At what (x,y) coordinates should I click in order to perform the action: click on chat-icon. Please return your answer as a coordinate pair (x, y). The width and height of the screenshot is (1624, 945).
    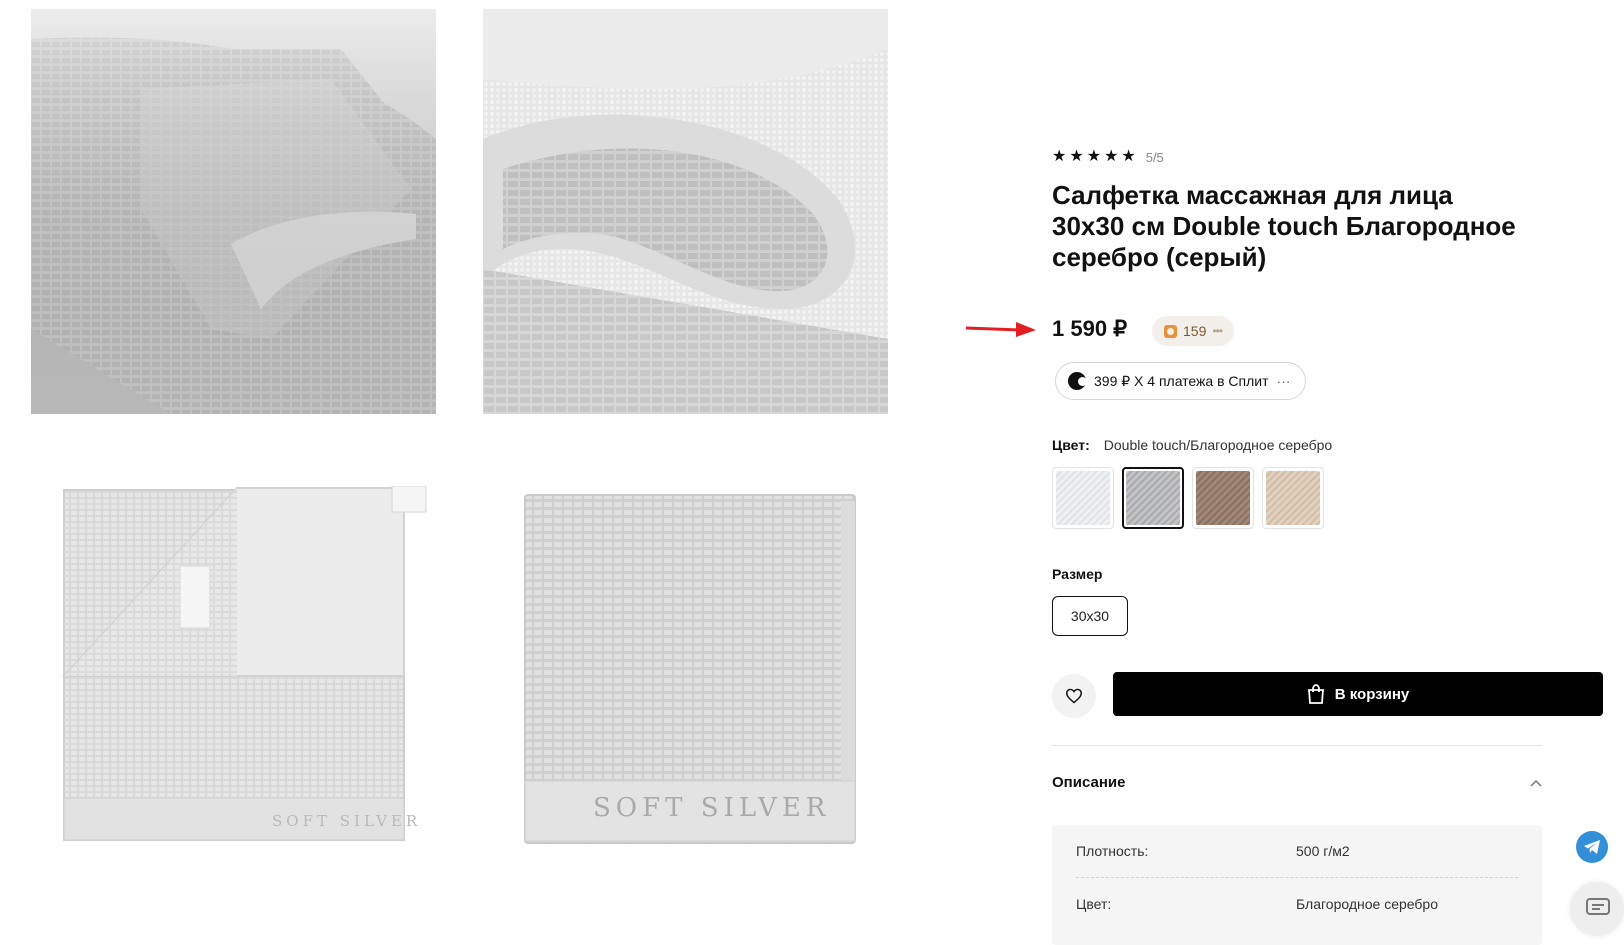
    Looking at the image, I should click on (1598, 906).